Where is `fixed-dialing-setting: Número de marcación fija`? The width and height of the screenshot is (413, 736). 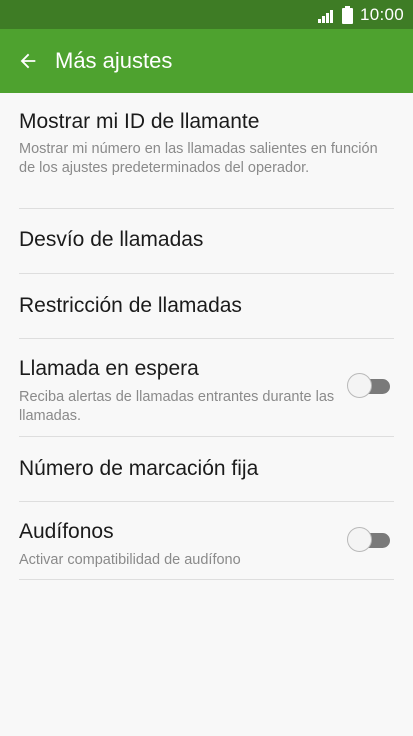 fixed-dialing-setting: Número de marcación fija is located at coordinates (206, 469).